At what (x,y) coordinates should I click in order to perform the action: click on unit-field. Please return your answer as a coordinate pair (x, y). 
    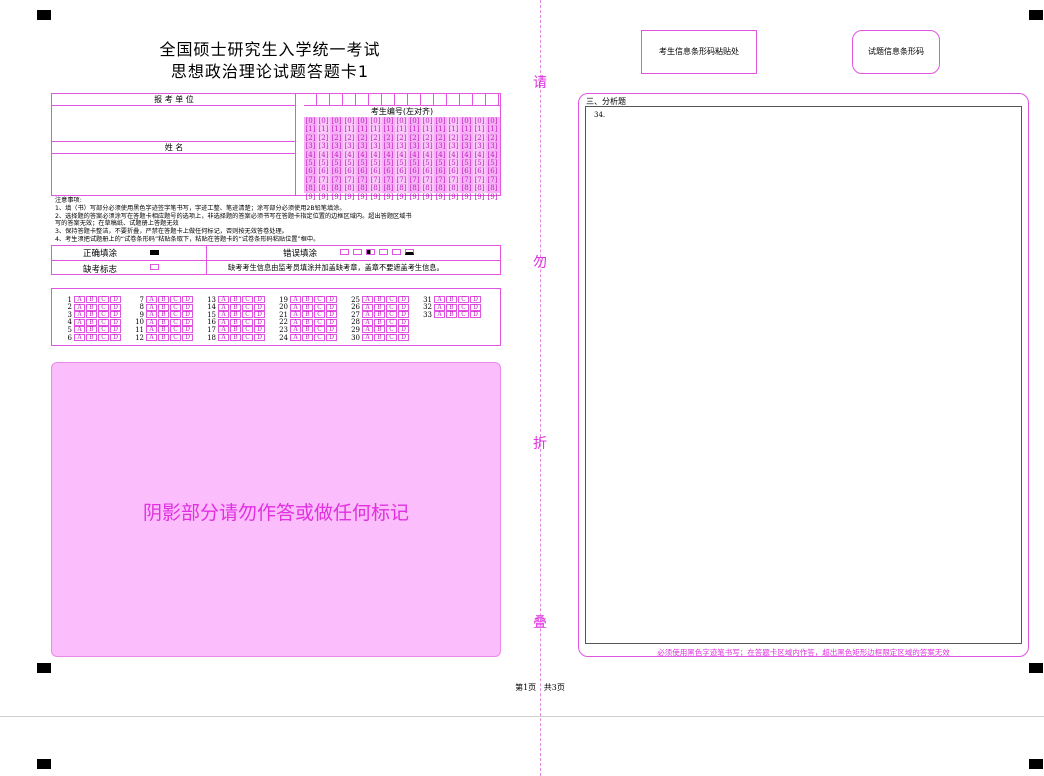
    Looking at the image, I should click on (174, 124).